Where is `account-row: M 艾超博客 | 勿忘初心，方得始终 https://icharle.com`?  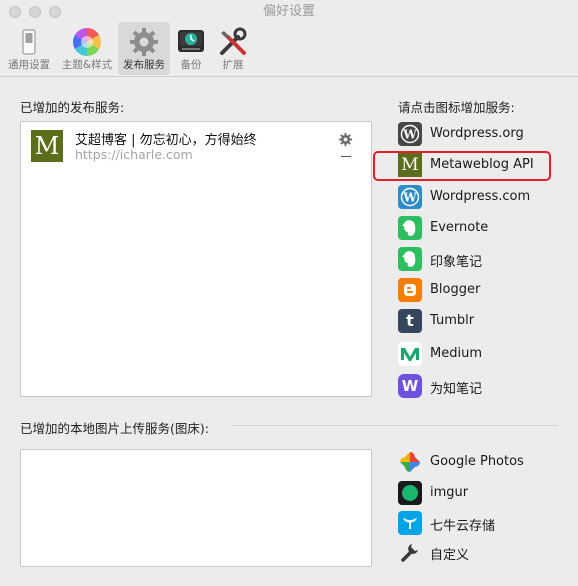 account-row: M 艾超博客 | 勿忘初心，方得始终 https://icharle.com is located at coordinates (196, 145).